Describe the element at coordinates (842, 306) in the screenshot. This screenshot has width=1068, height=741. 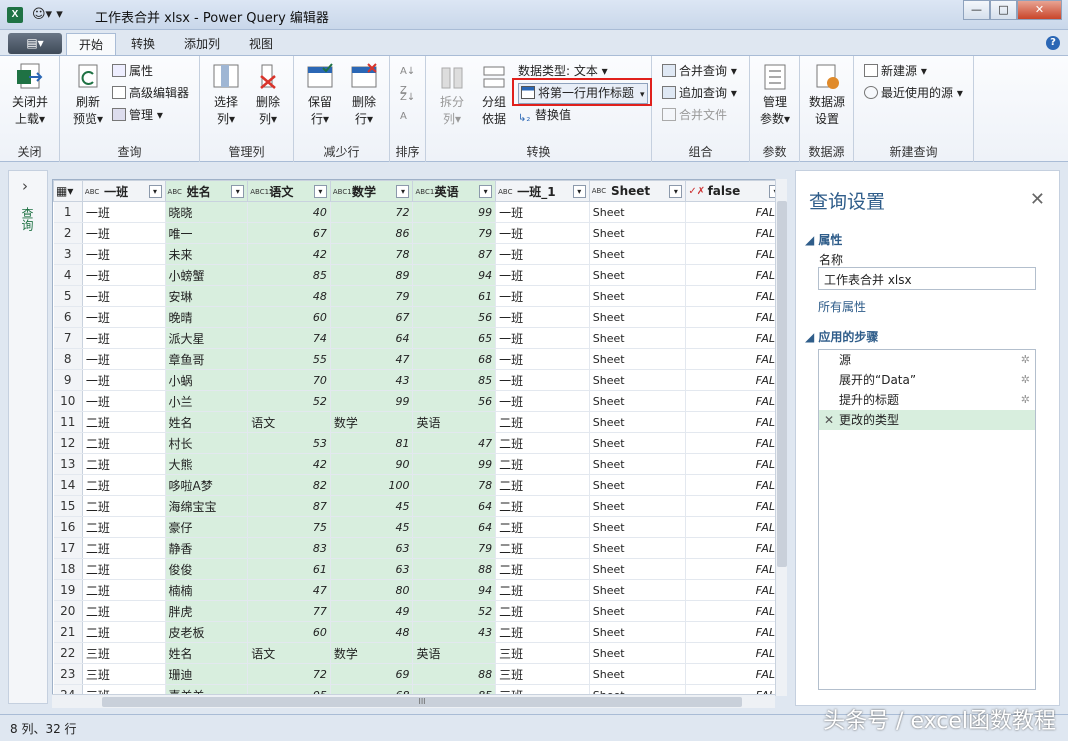
I see `all-properties-link: 所有属性` at that location.